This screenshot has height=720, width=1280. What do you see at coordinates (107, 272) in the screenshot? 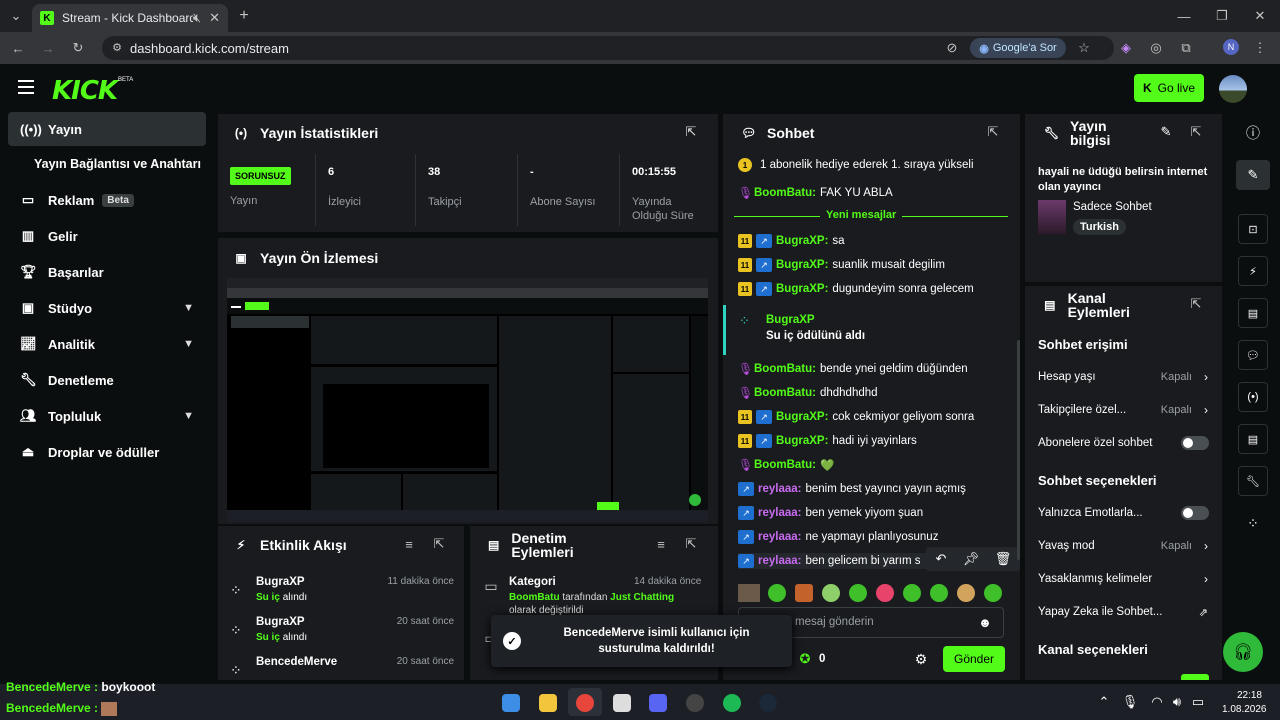
I see `sidebar-item-basarilar: 🏆︎ Başarılar` at bounding box center [107, 272].